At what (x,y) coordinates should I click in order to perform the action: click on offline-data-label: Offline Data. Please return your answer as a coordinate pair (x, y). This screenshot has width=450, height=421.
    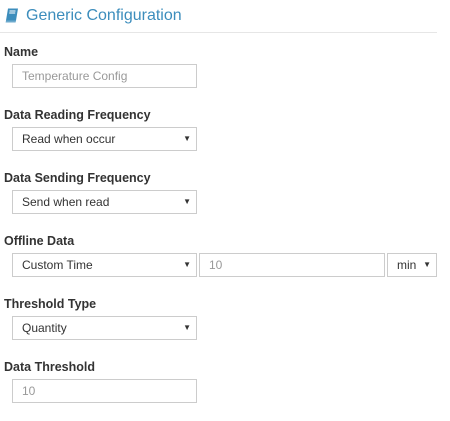
    Looking at the image, I should click on (39, 241).